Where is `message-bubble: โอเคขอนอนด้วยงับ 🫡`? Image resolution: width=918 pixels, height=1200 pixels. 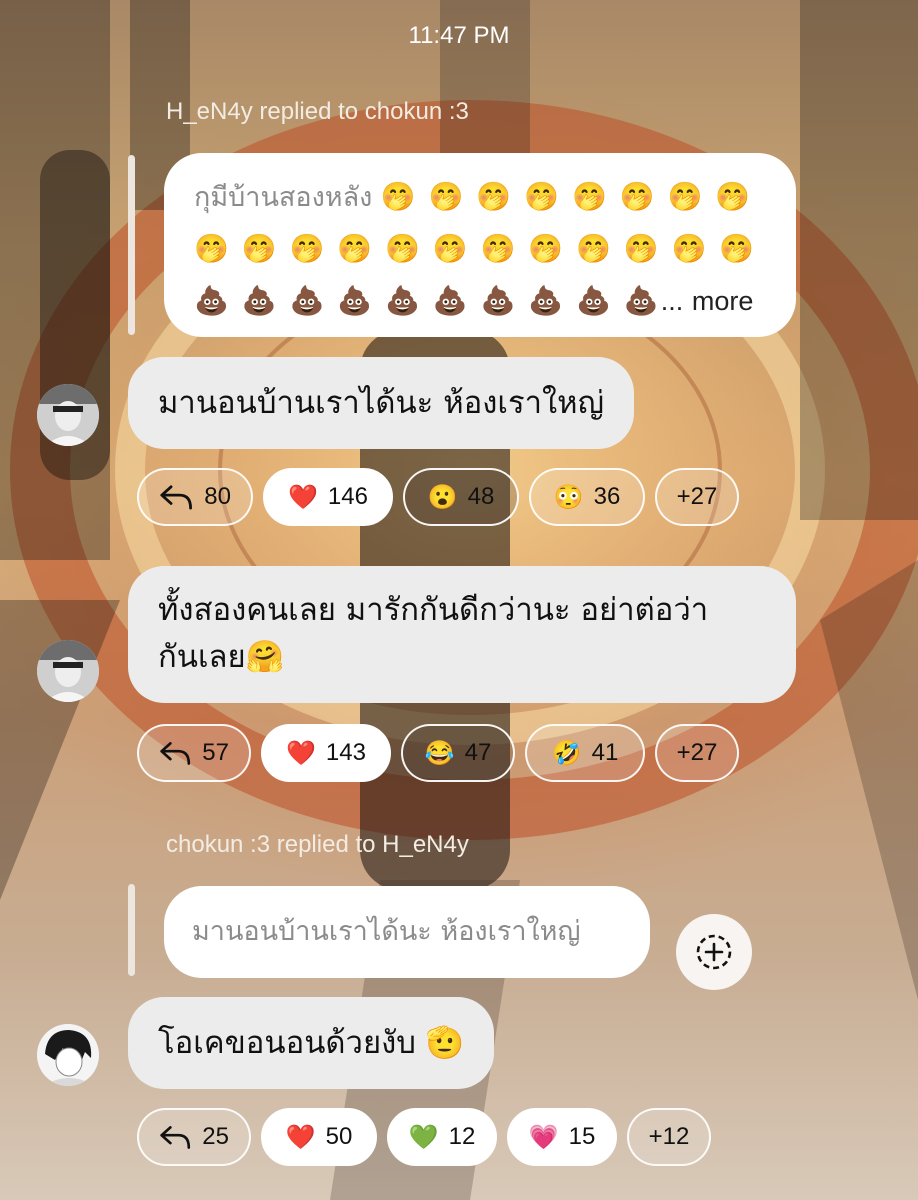
message-bubble: โอเคขอนอนด้วยงับ 🫡 is located at coordinates (311, 1043).